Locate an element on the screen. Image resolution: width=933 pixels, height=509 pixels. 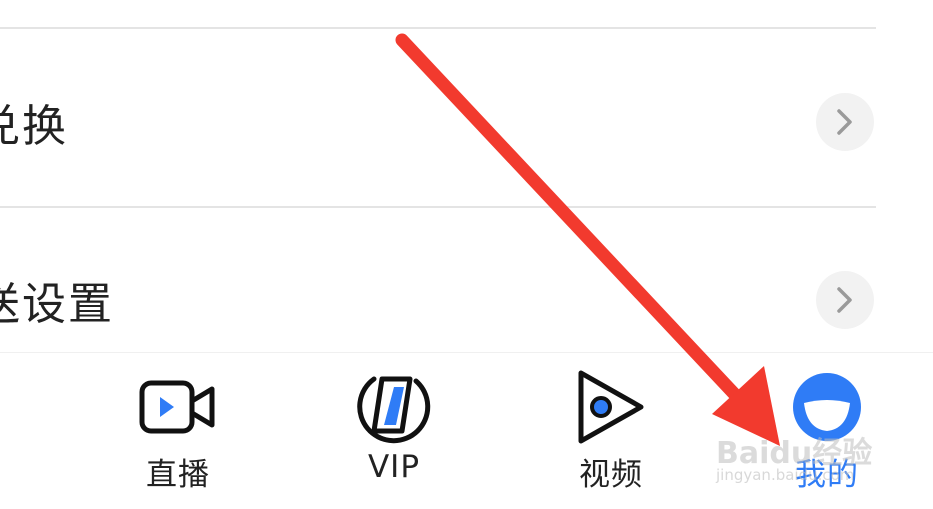
vip-icon is located at coordinates (394, 407).